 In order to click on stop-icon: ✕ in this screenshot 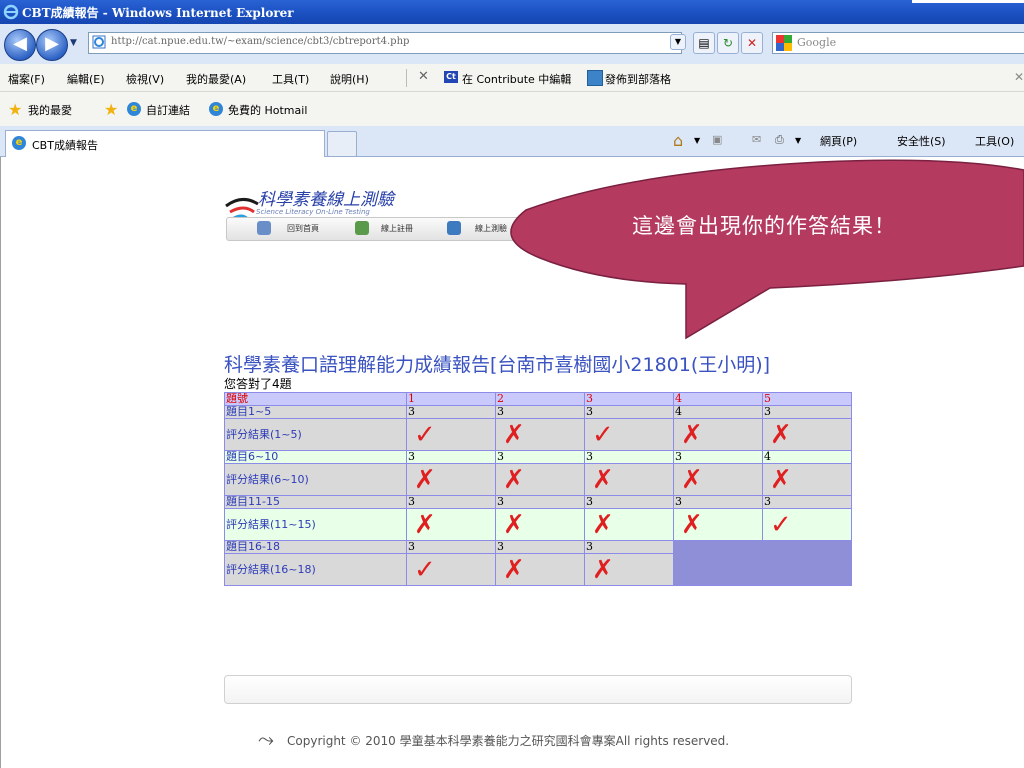, I will do `click(752, 43)`.